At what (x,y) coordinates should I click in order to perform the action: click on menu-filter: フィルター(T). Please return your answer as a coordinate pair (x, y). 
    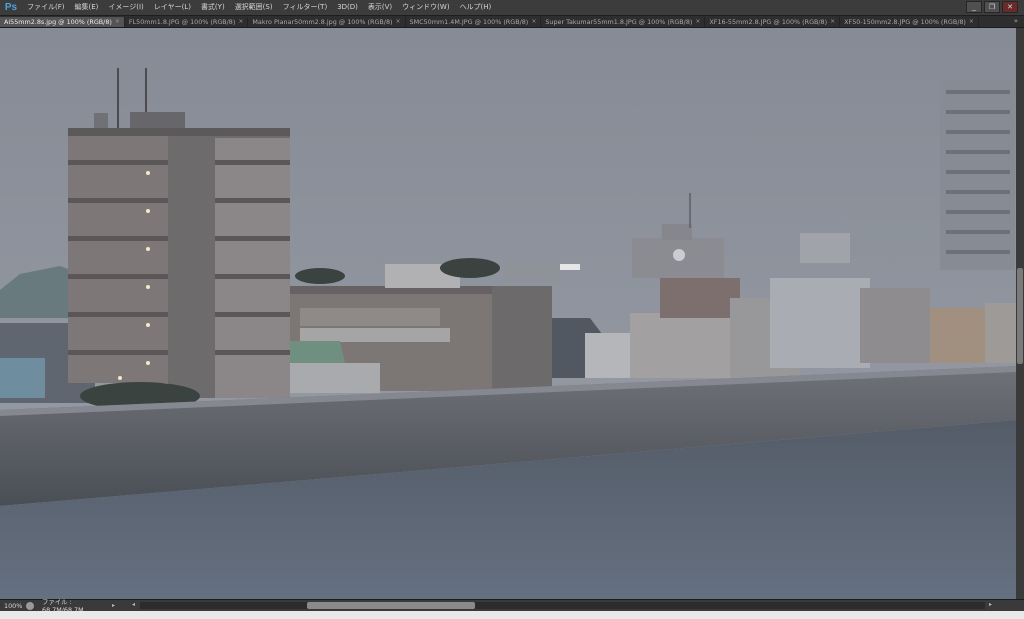
    Looking at the image, I should click on (305, 7).